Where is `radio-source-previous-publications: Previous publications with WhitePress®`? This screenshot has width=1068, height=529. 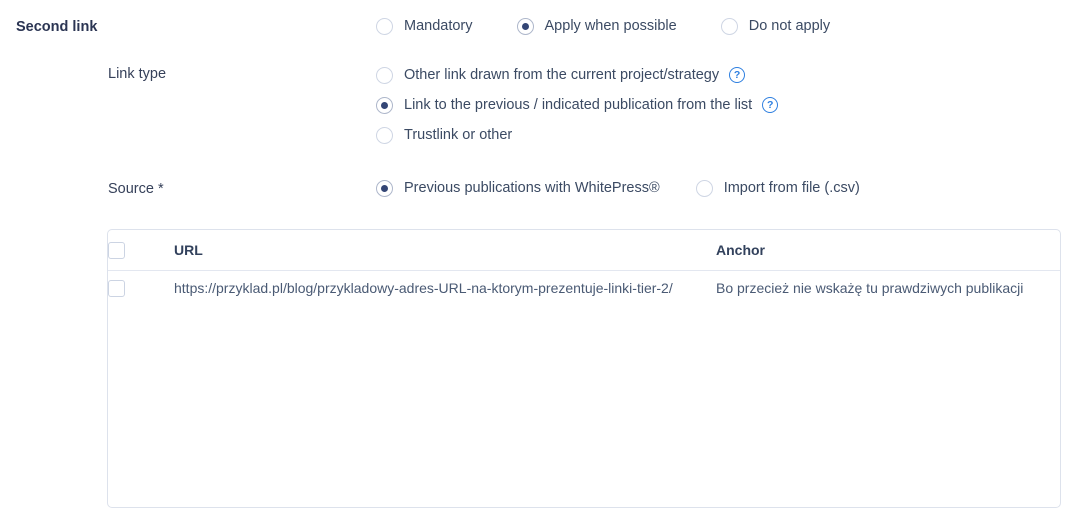 radio-source-previous-publications: Previous publications with WhitePress® is located at coordinates (518, 188).